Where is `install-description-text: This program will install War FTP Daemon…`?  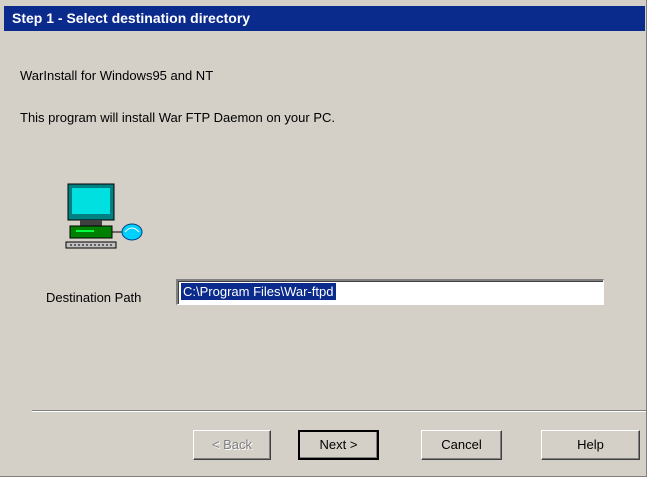
install-description-text: This program will install War FTP Daemon… is located at coordinates (177, 117).